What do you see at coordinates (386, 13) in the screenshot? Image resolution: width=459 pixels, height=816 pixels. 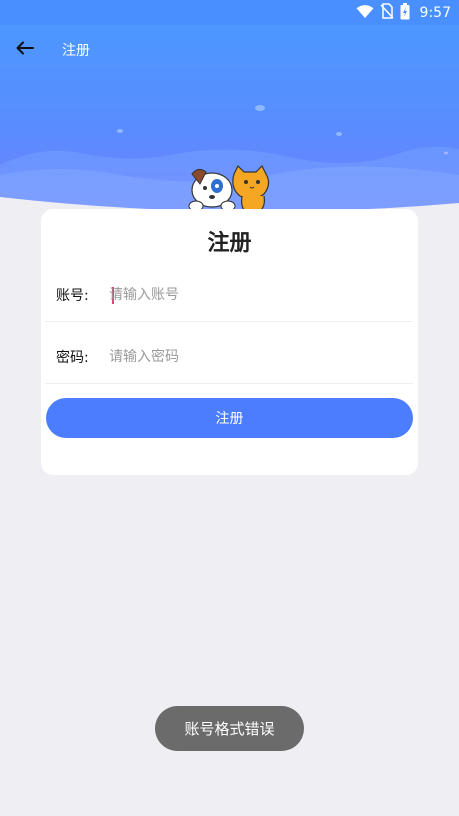 I see `no-sim-icon` at bounding box center [386, 13].